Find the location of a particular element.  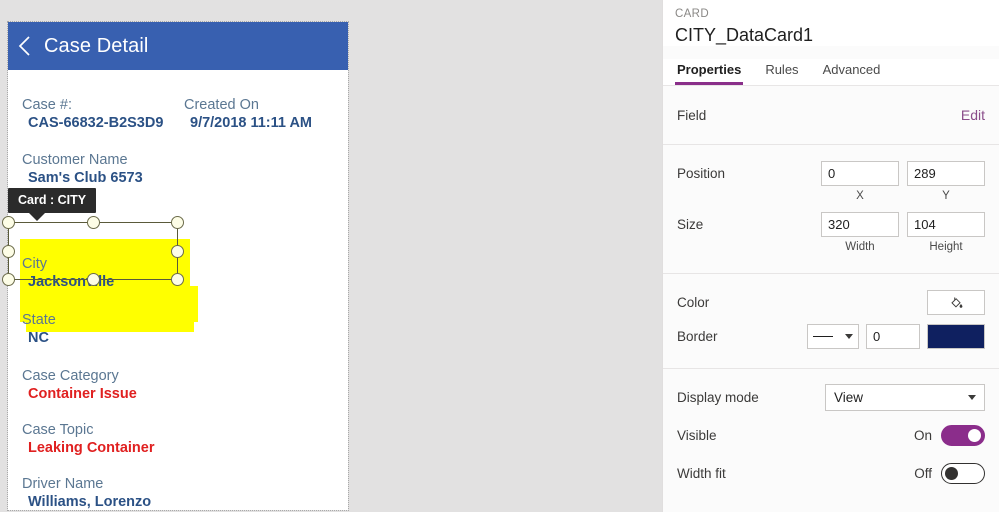

width-fit-state-text: Off is located at coordinates (923, 473).